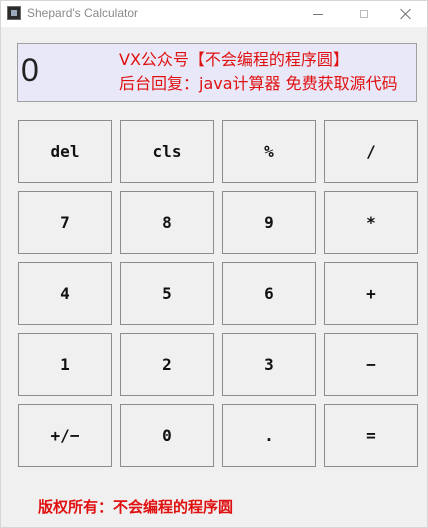 Image resolution: width=428 pixels, height=528 pixels. Describe the element at coordinates (269, 151) in the screenshot. I see `key-percent: %` at that location.